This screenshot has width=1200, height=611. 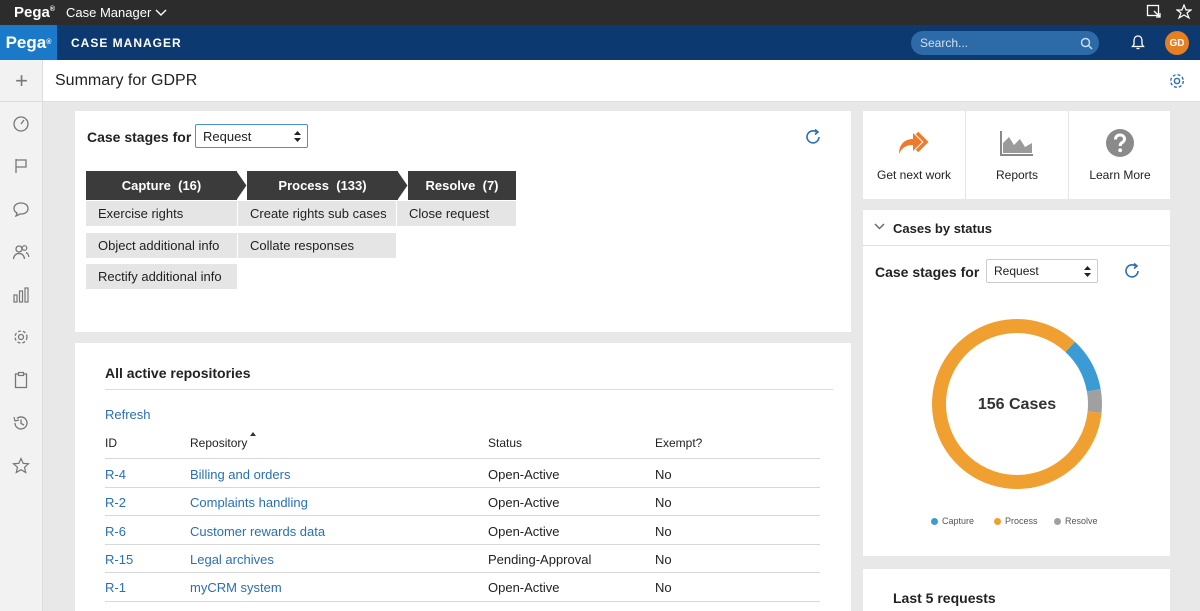 I want to click on flag-icon, so click(x=21, y=166).